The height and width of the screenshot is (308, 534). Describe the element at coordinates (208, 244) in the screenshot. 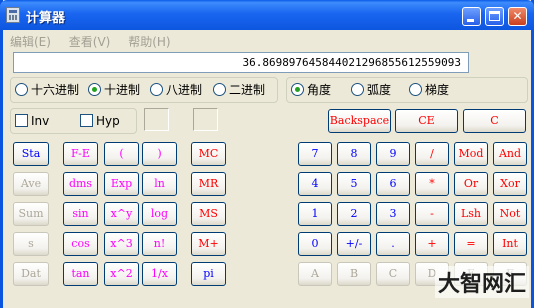

I see `memory-add-button: M+` at that location.